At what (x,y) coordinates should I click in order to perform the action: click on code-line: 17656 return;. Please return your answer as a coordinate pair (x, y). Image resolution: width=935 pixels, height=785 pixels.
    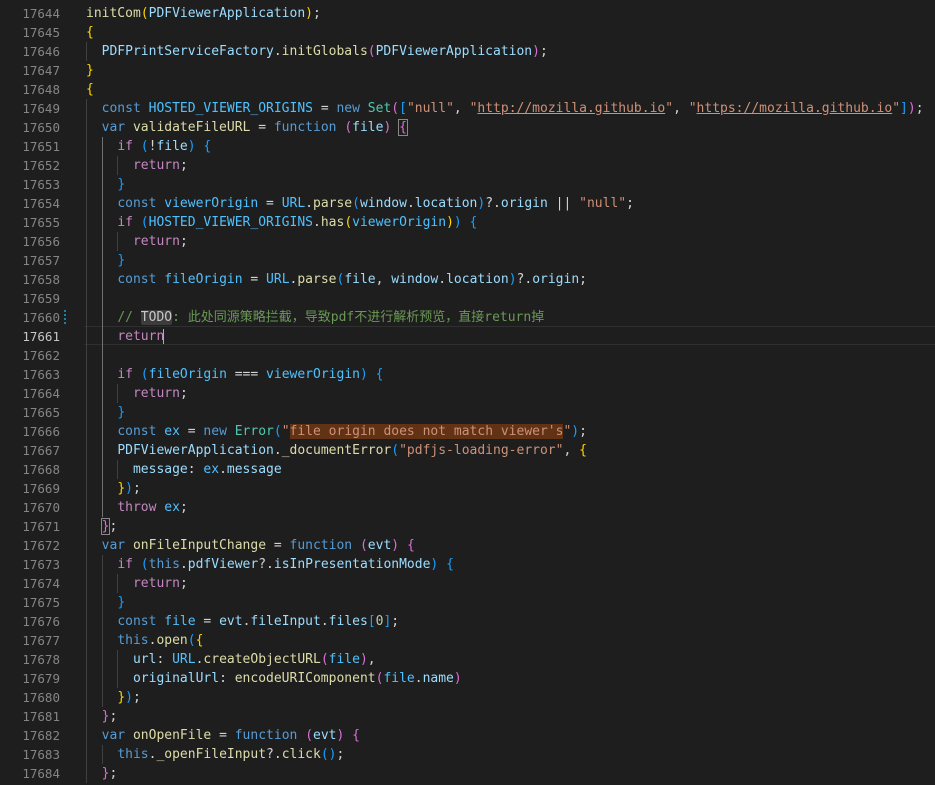
    Looking at the image, I should click on (467, 241).